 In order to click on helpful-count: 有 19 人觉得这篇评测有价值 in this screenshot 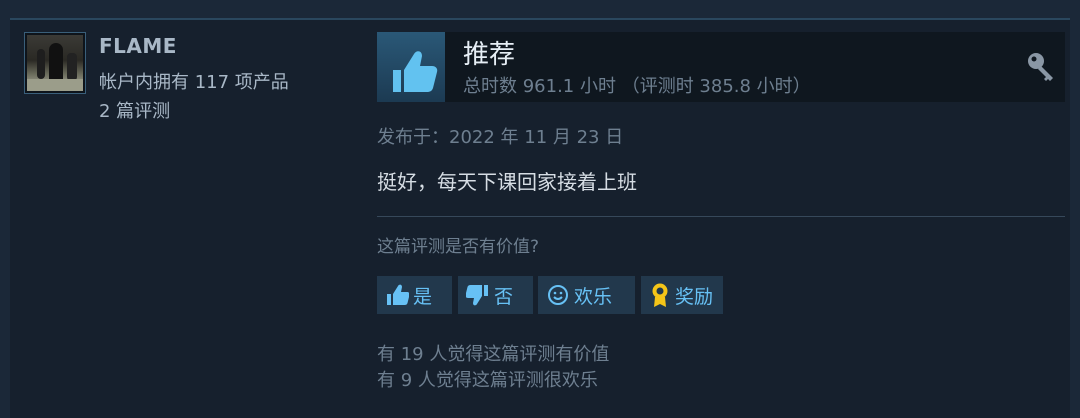, I will do `click(493, 354)`.